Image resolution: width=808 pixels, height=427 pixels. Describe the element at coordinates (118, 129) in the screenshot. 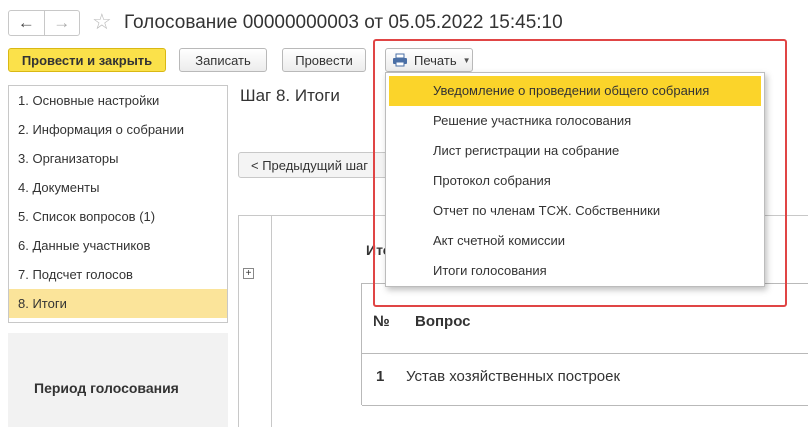

I see `step-item: 2. Информация о собрании` at that location.